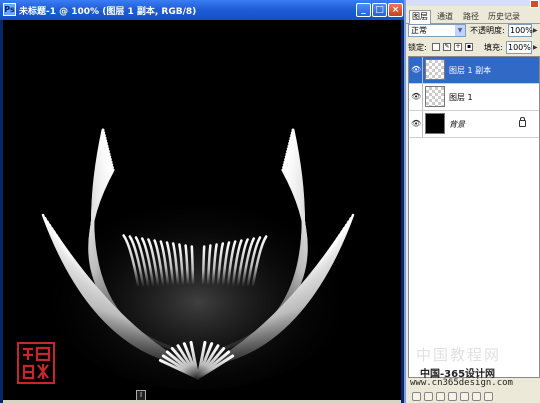 The width and height of the screenshot is (540, 403). I want to click on layer-name: 图层 1, so click(461, 97).